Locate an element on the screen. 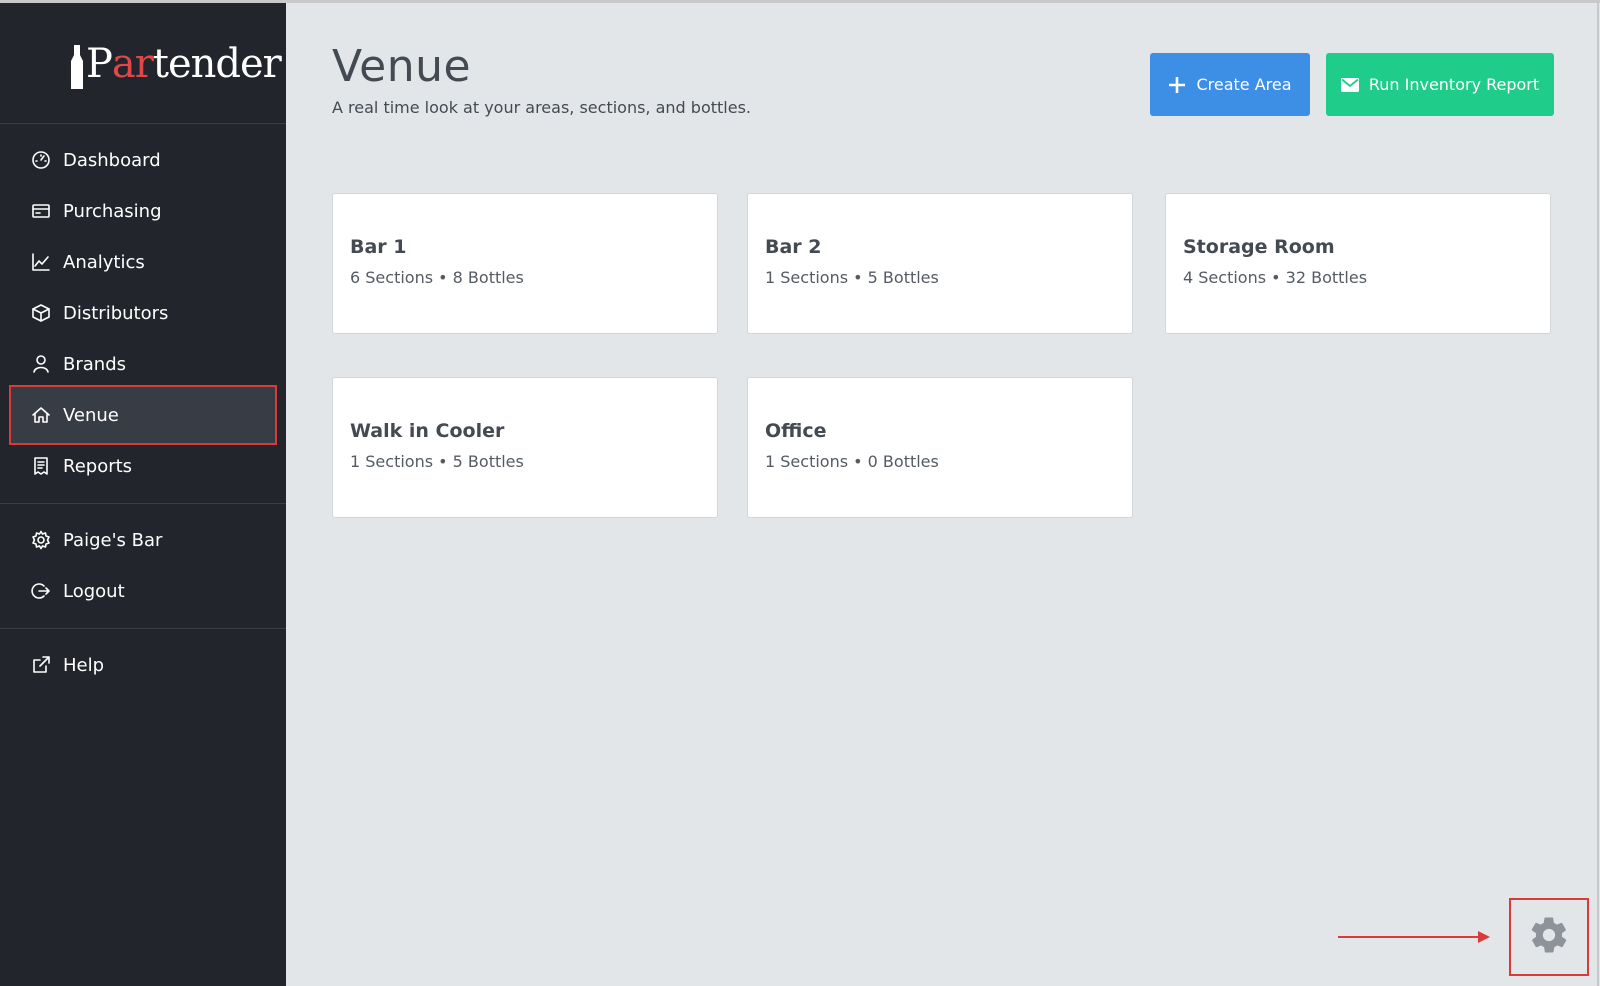 The width and height of the screenshot is (1600, 986). area-name: Bar 1 is located at coordinates (378, 247).